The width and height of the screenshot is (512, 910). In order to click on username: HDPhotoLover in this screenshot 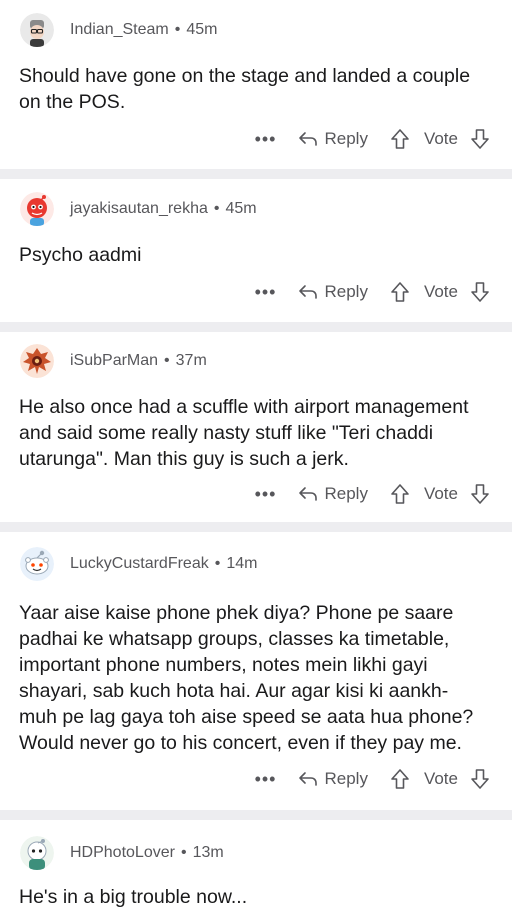, I will do `click(122, 853)`.